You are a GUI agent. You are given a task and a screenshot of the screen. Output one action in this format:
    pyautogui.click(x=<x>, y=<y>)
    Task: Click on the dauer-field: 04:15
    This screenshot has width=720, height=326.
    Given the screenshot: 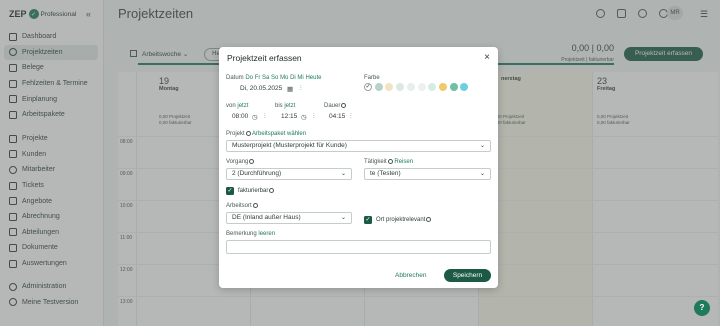 What is the action you would take?
    pyautogui.click(x=337, y=118)
    